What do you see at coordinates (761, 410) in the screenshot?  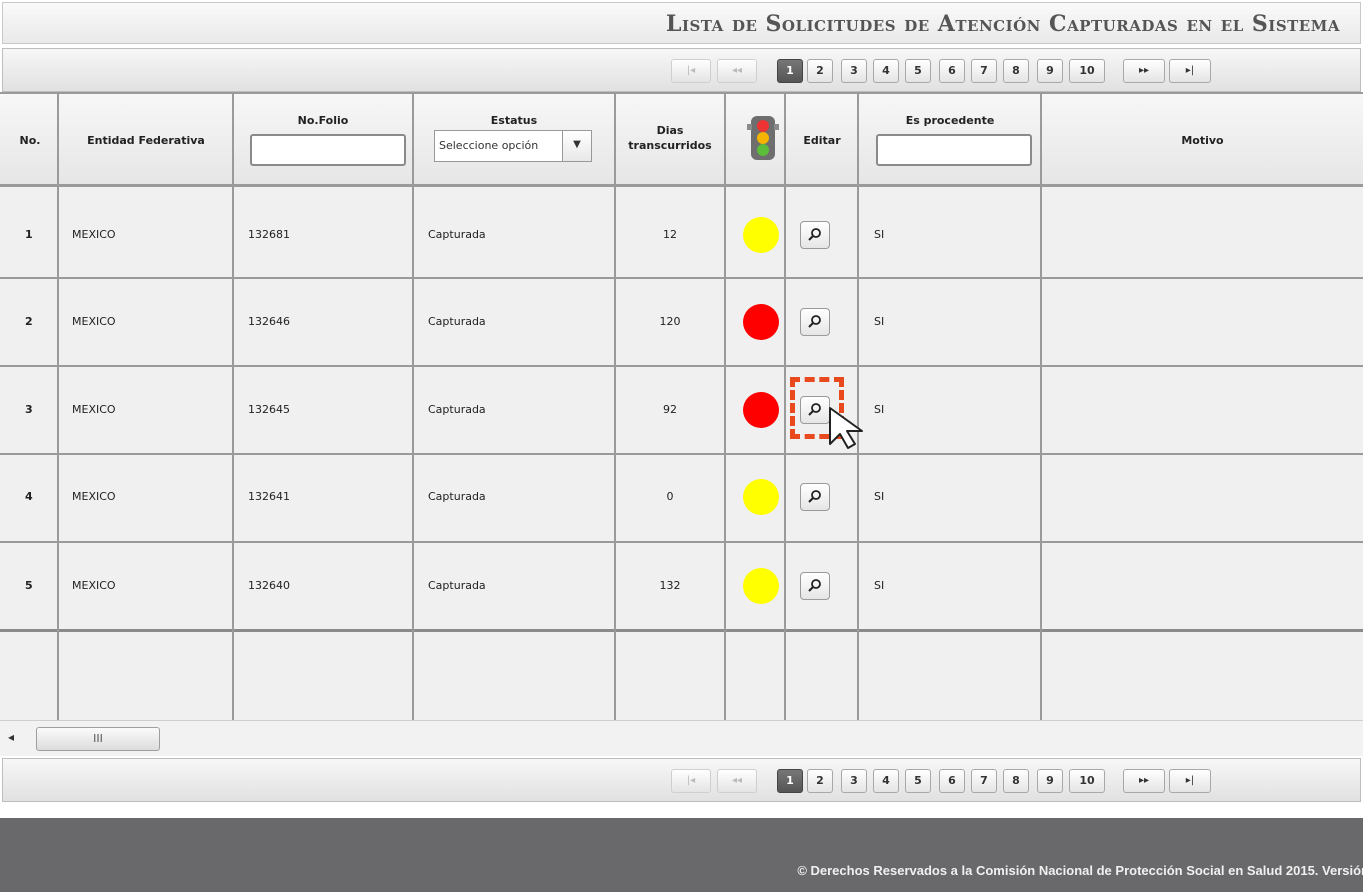 I see `status-light-red` at bounding box center [761, 410].